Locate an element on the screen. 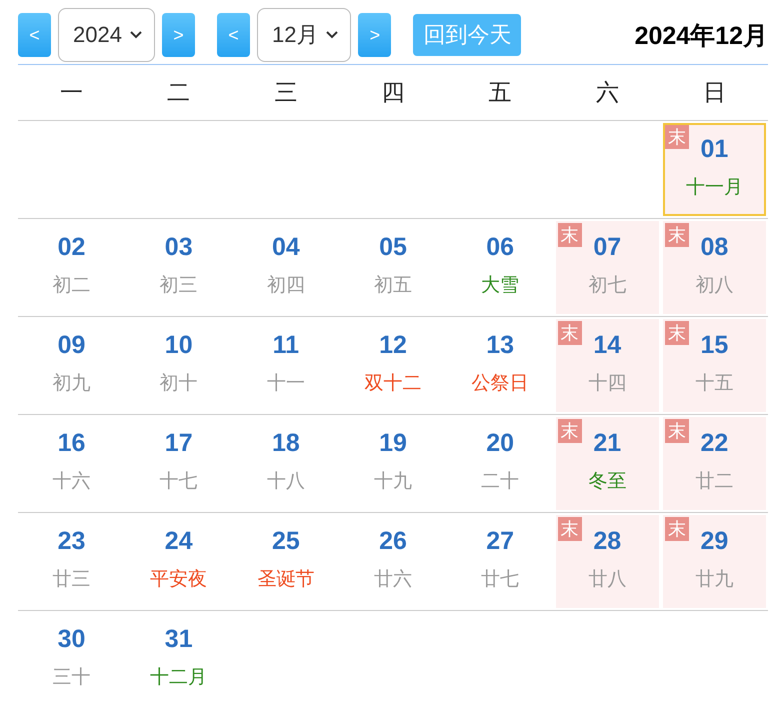  lunar-date: 初五 is located at coordinates (393, 286).